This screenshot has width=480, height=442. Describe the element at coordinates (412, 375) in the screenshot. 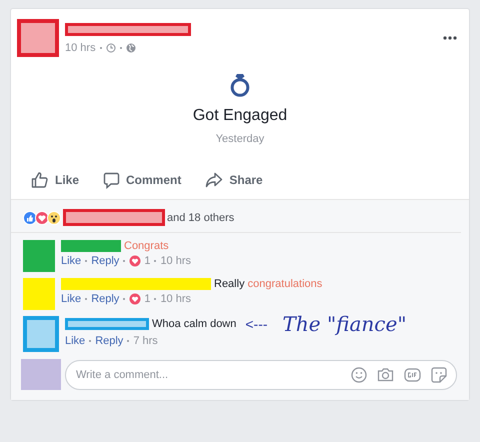

I see `gif-icon` at that location.